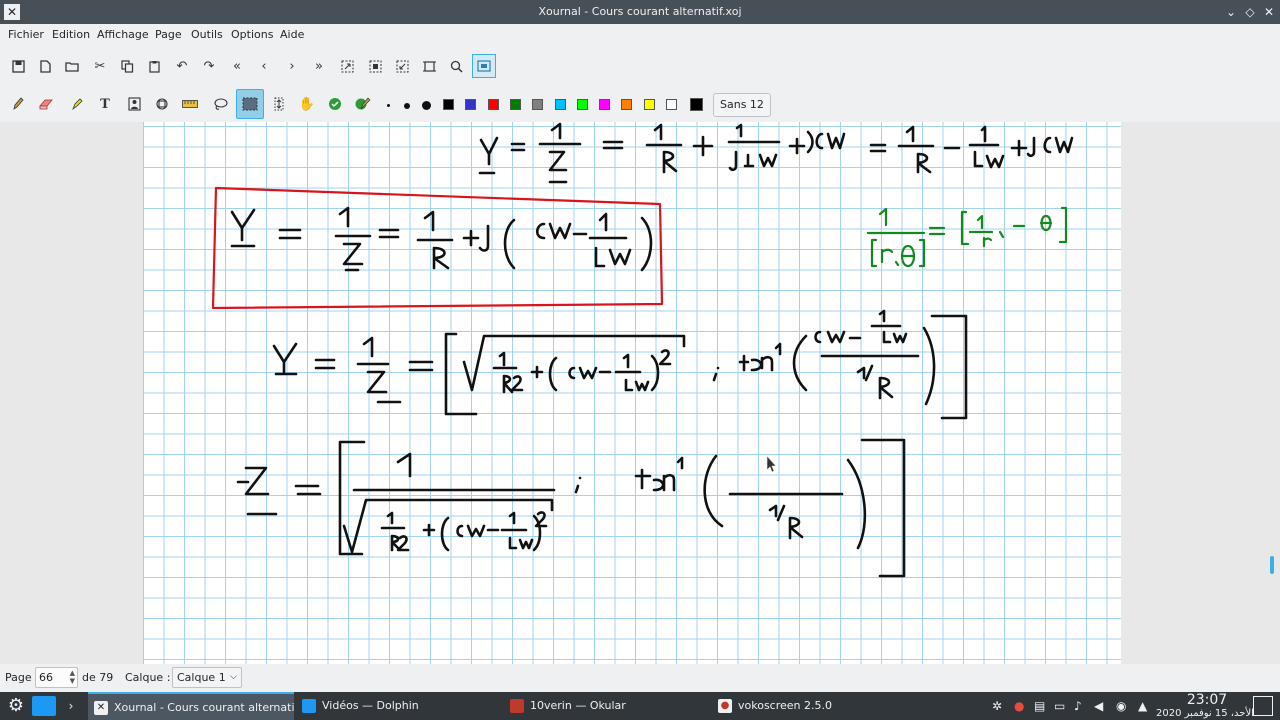 The height and width of the screenshot is (720, 1280). Describe the element at coordinates (1098, 706) in the screenshot. I see `volume-icon: ◀` at that location.